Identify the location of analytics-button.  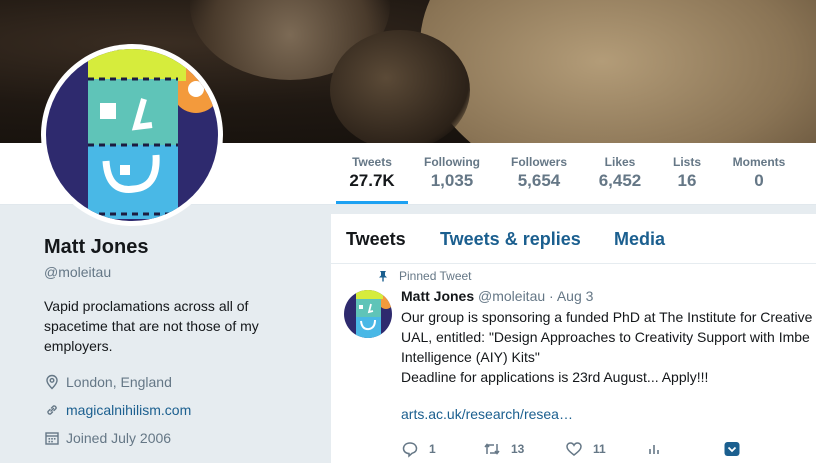
(659, 449).